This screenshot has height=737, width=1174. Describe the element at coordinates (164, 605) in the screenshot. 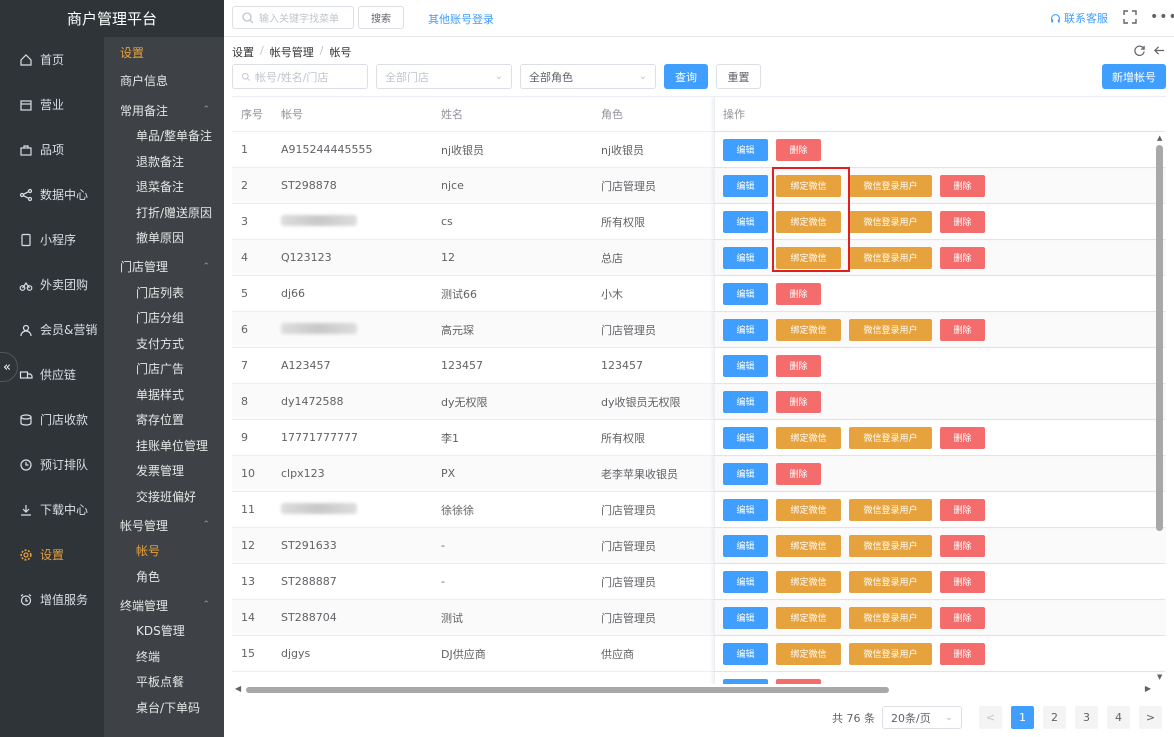

I see `subnav-group-3: 终端管理 ⌃` at that location.